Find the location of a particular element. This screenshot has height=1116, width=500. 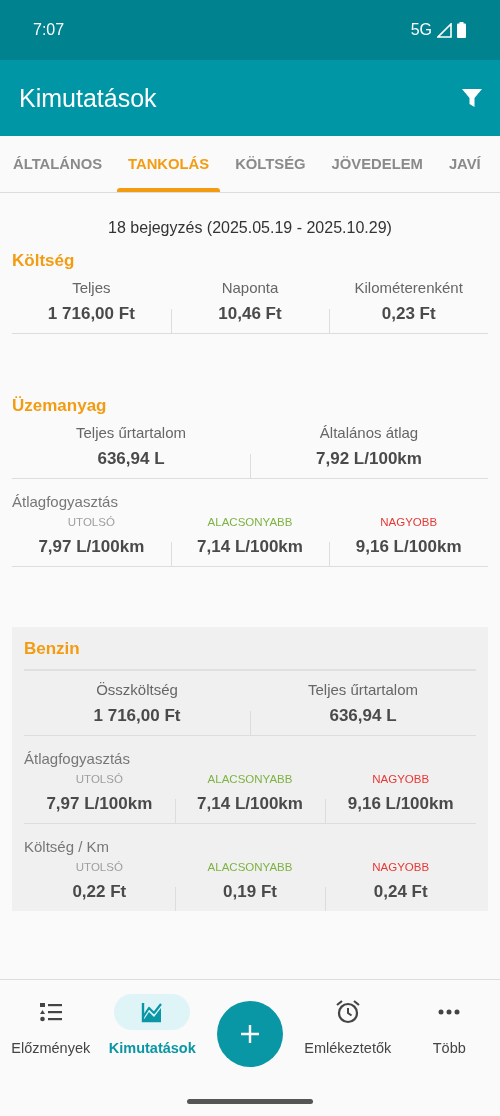

filter-icon is located at coordinates (472, 98).